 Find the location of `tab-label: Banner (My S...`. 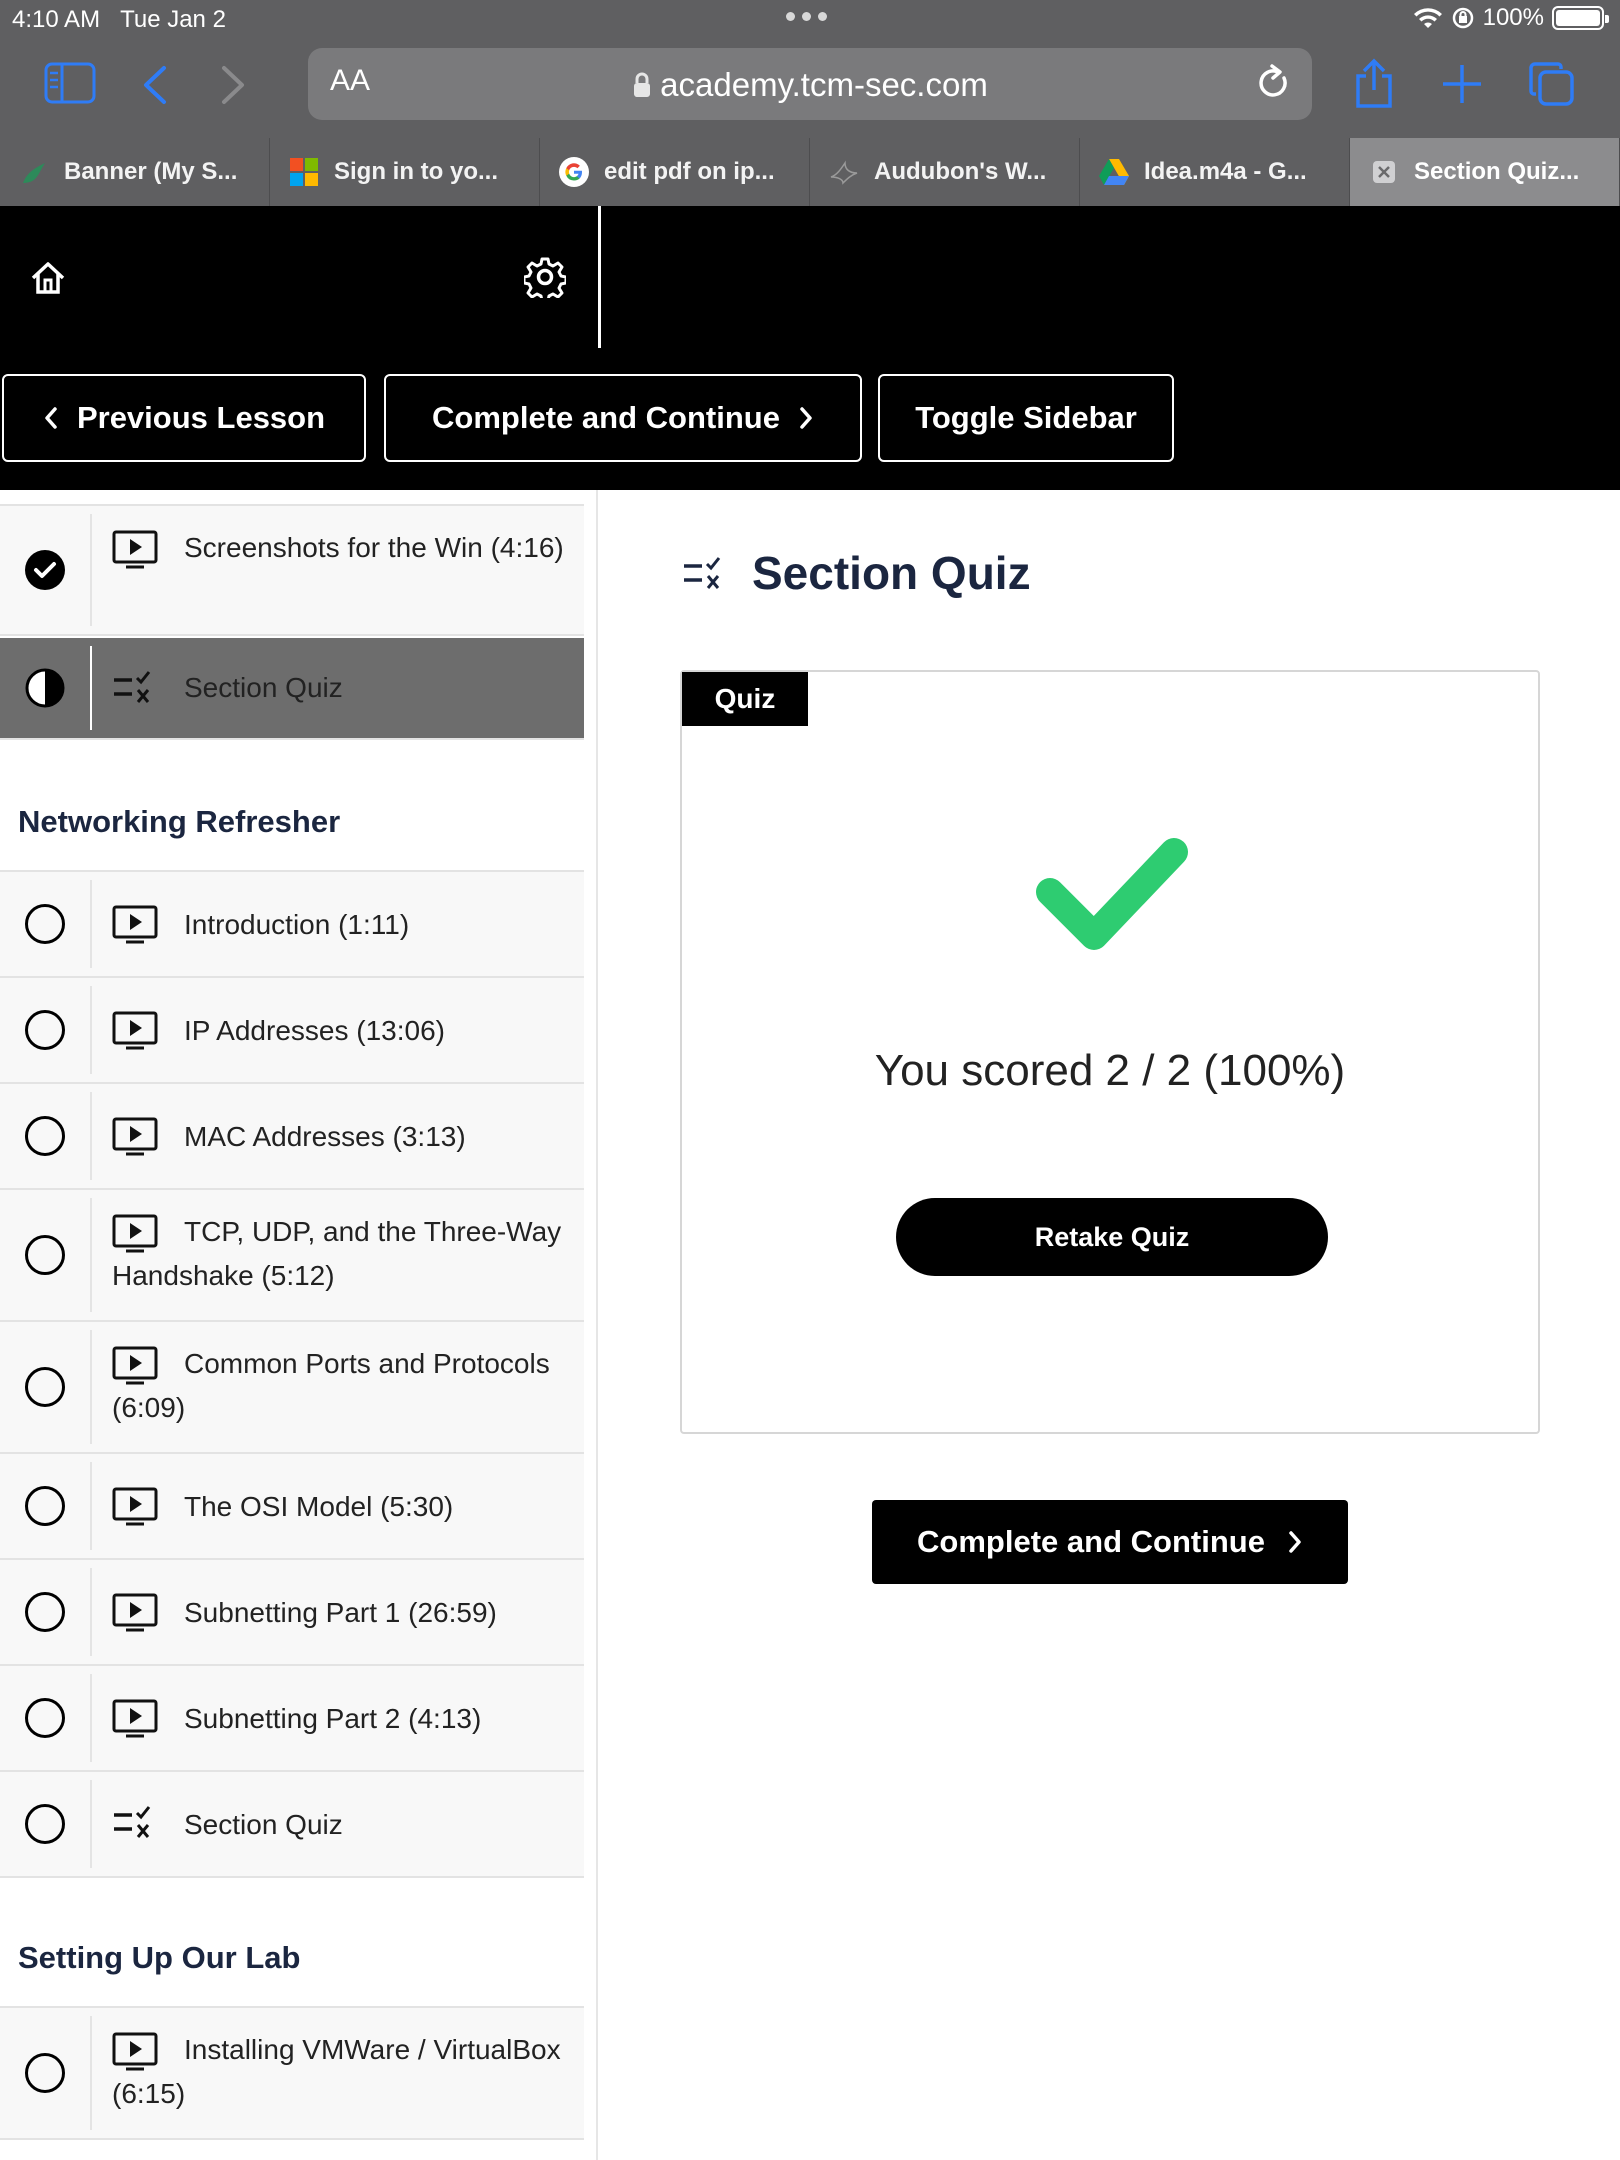

tab-label: Banner (My S... is located at coordinates (151, 171).